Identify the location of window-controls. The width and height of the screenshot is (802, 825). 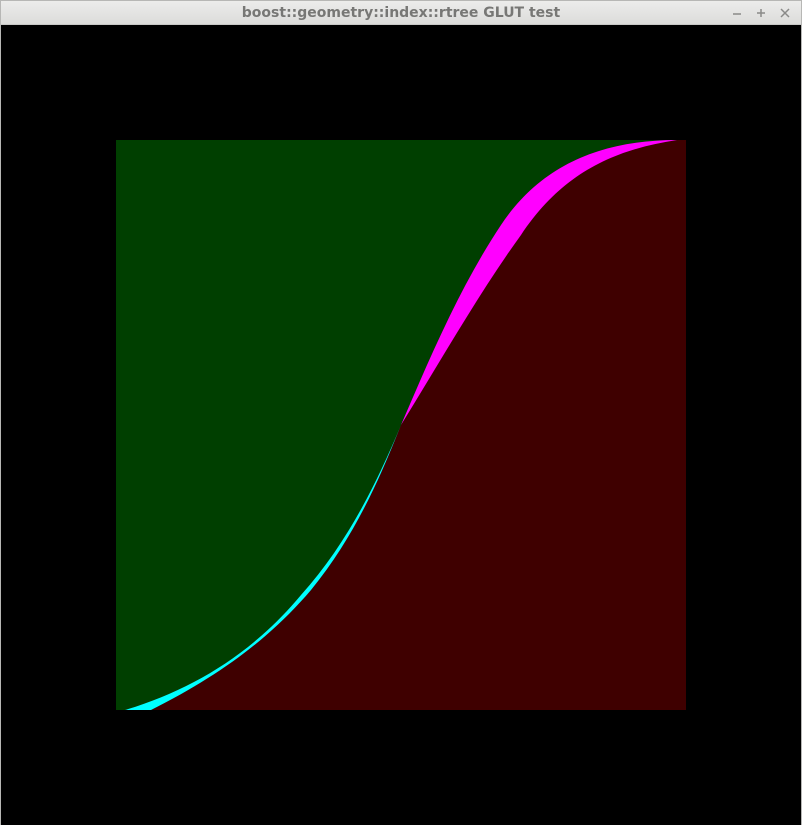
(761, 13).